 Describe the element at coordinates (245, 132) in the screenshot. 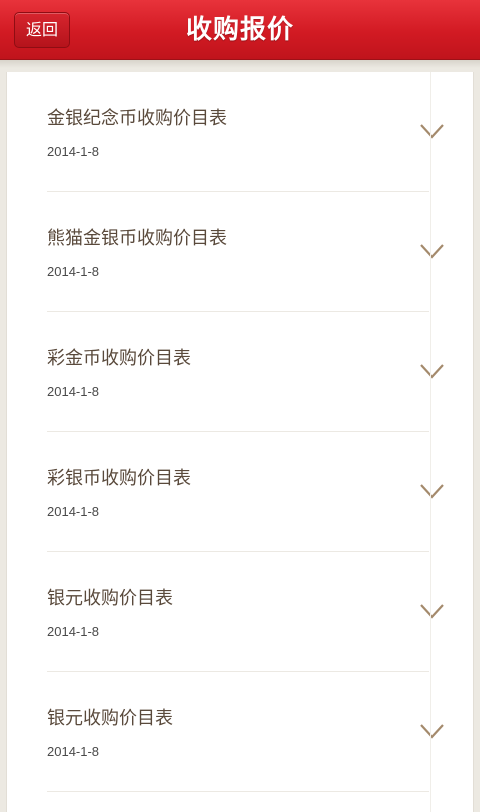

I see `list-item: 金银纪念币收购价目表 2014-1-8` at that location.